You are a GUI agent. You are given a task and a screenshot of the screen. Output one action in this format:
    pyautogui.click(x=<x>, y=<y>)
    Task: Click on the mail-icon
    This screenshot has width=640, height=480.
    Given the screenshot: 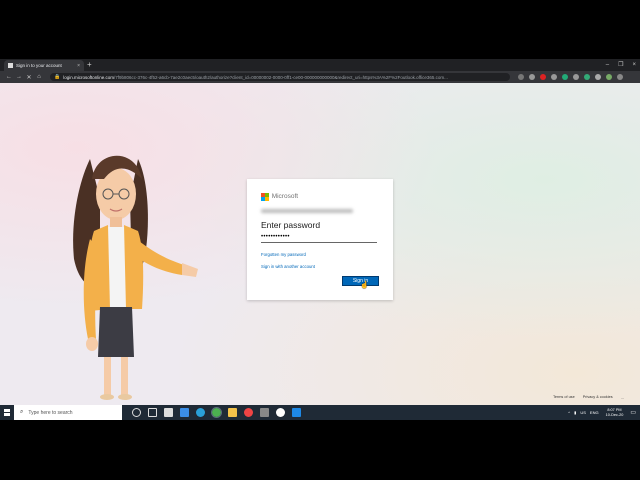 What is the action you would take?
    pyautogui.click(x=296, y=412)
    